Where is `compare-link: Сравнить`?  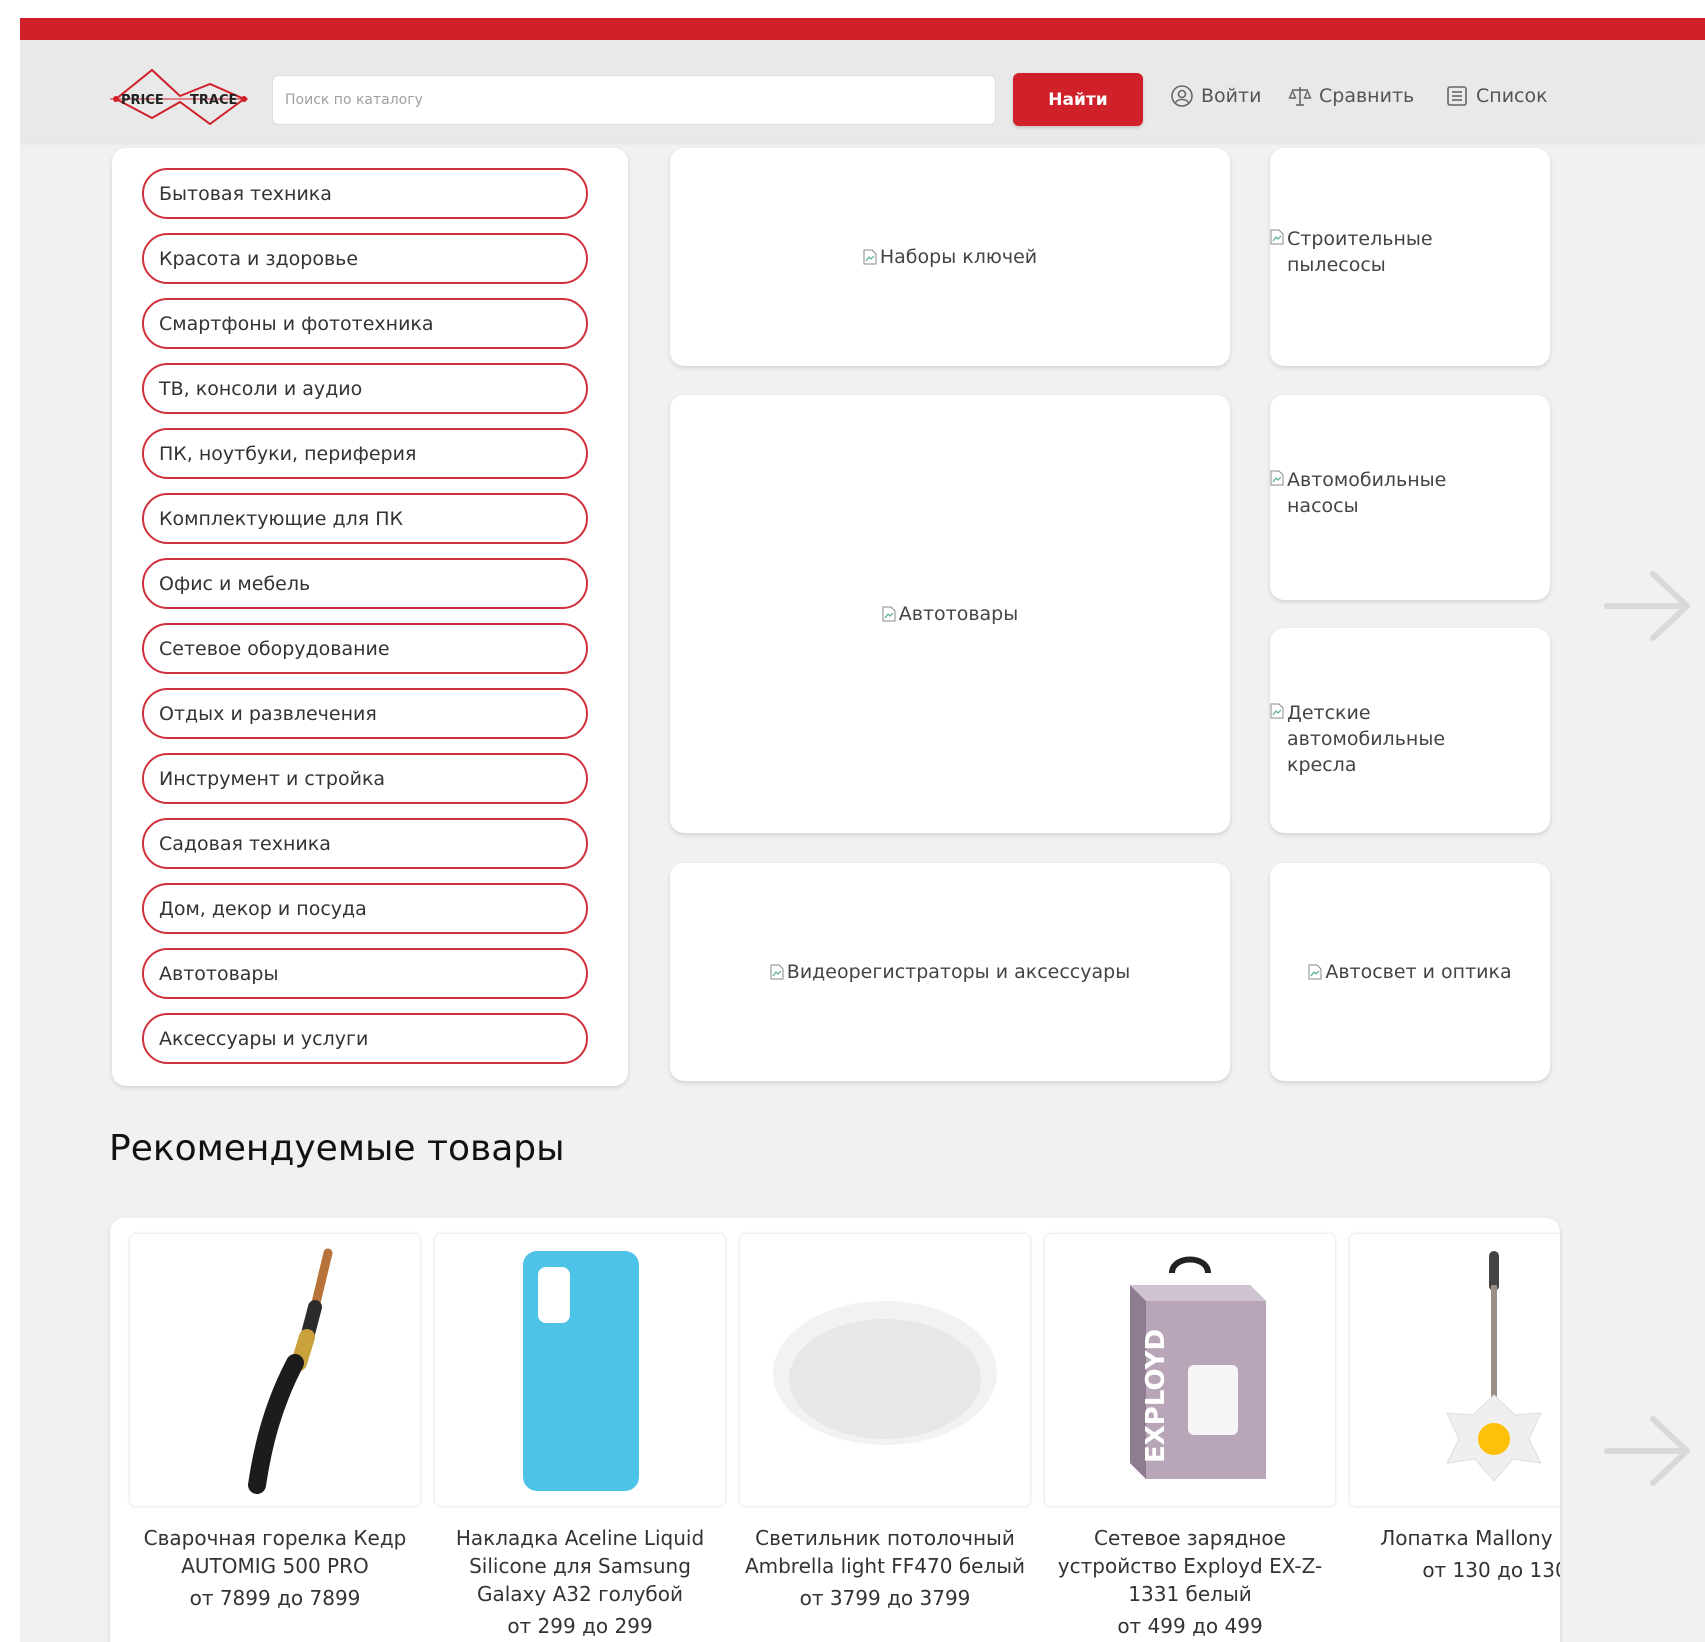
compare-link: Сравнить is located at coordinates (1351, 96).